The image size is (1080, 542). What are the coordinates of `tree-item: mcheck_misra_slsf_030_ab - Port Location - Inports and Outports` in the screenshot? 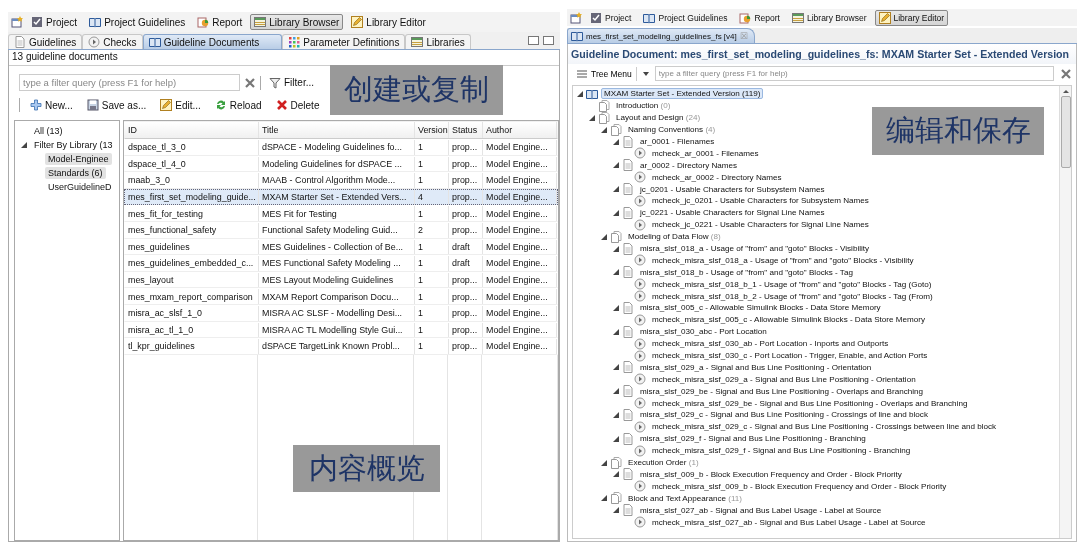 It's located at (770, 344).